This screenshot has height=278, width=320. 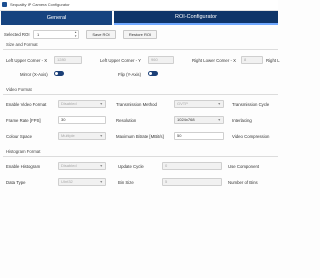 What do you see at coordinates (199, 104) in the screenshot?
I see `transmission-method-select: GVTP ▼` at bounding box center [199, 104].